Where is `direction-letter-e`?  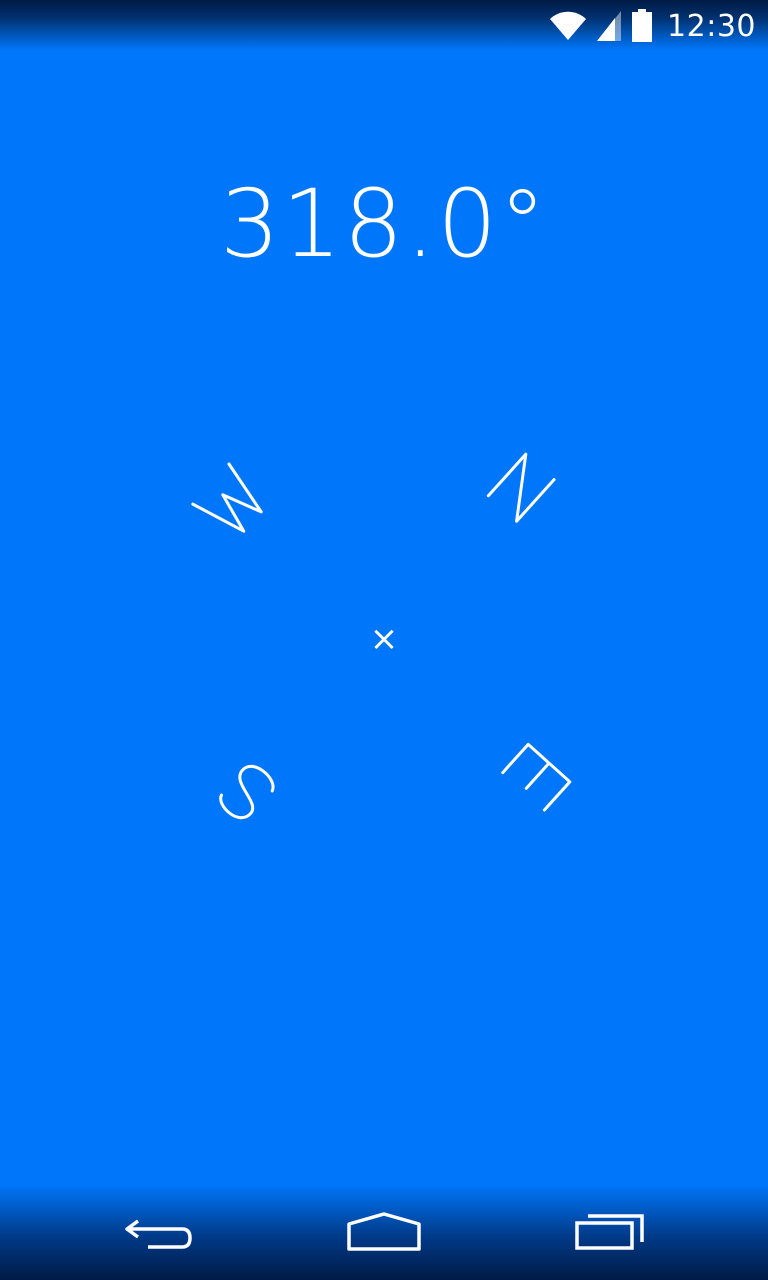 direction-letter-e is located at coordinates (536, 777).